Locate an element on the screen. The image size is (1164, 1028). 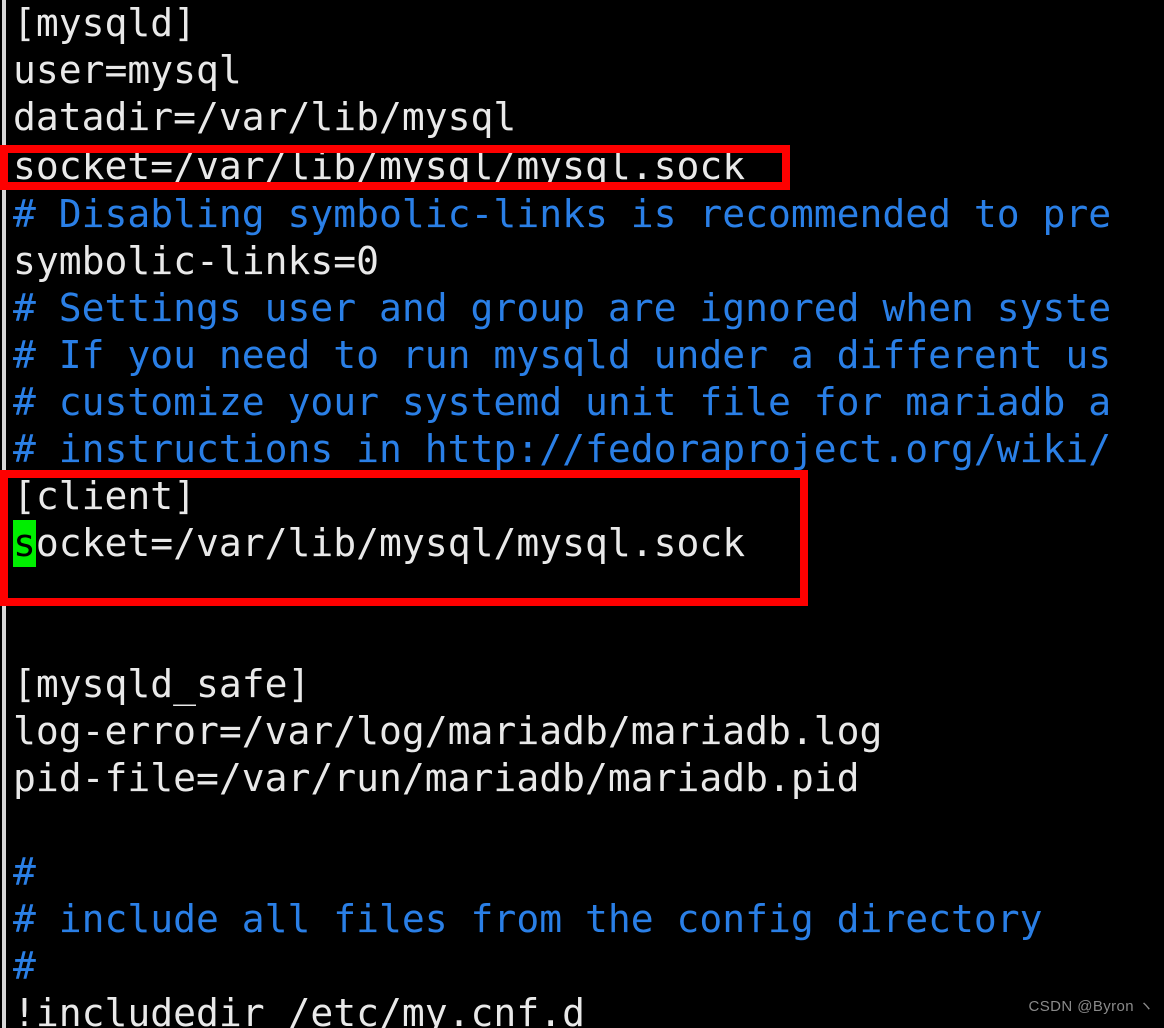
editor-line: [mysqld_safe] is located at coordinates (161, 684).